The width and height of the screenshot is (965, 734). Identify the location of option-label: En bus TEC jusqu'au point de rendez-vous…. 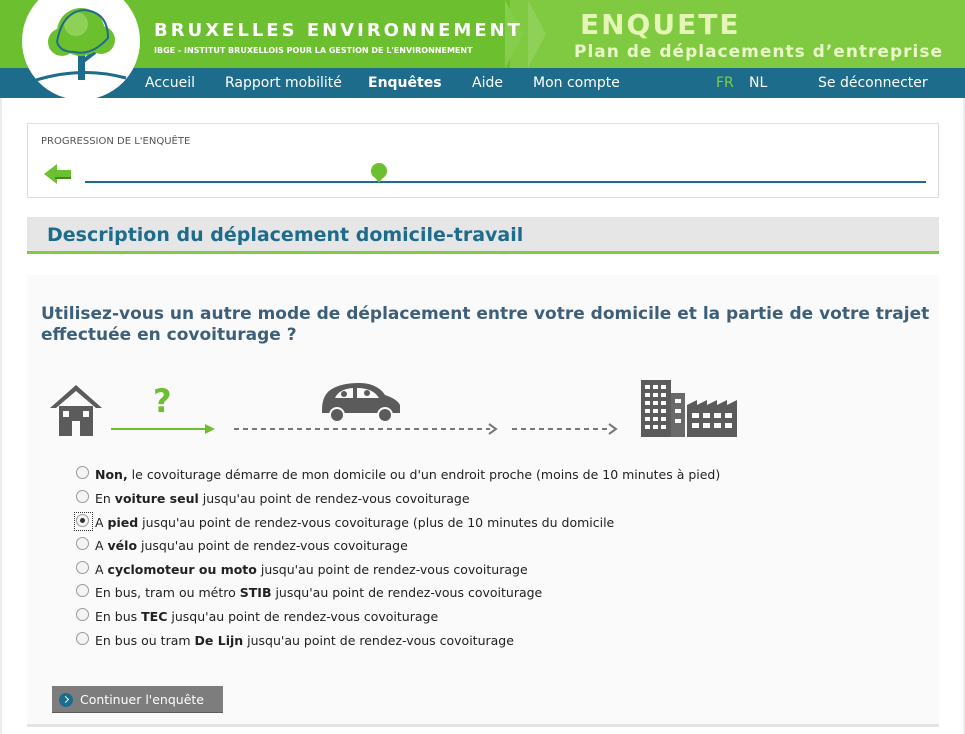
(266, 616).